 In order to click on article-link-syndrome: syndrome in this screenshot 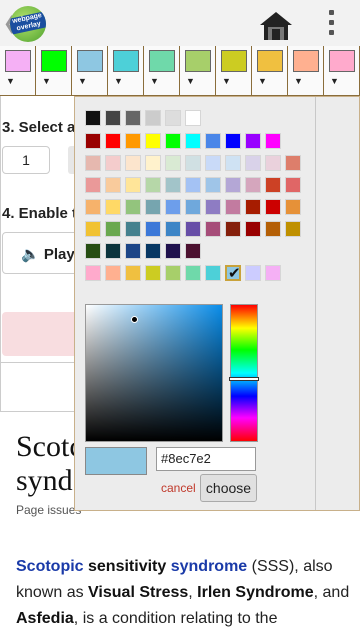, I will do `click(209, 566)`.